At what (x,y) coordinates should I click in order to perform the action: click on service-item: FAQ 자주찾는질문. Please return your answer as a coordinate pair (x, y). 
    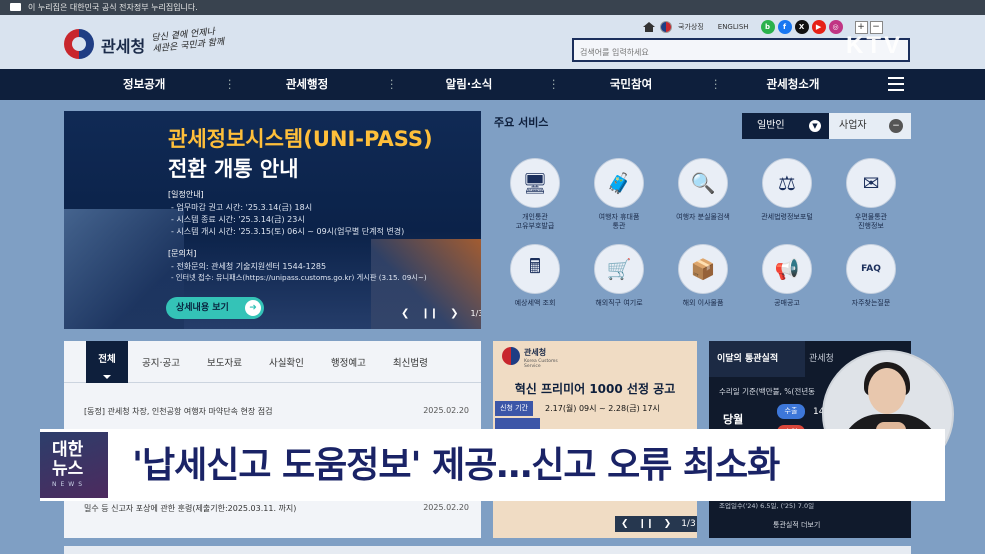
    Looking at the image, I should click on (871, 276).